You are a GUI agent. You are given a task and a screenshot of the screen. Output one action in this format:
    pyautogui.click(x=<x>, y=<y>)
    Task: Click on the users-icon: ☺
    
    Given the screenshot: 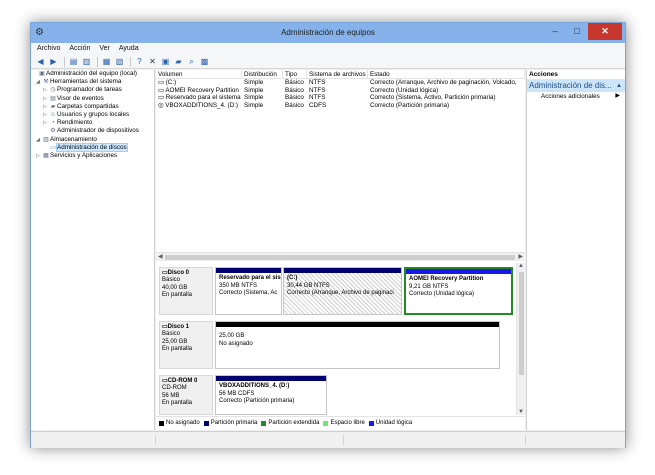 What is the action you would take?
    pyautogui.click(x=53, y=114)
    